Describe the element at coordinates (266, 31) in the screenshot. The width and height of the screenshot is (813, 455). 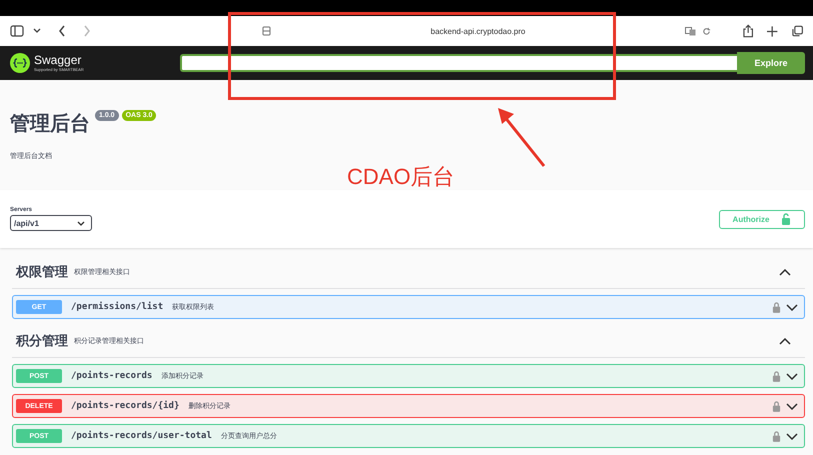
I see `page-icon` at that location.